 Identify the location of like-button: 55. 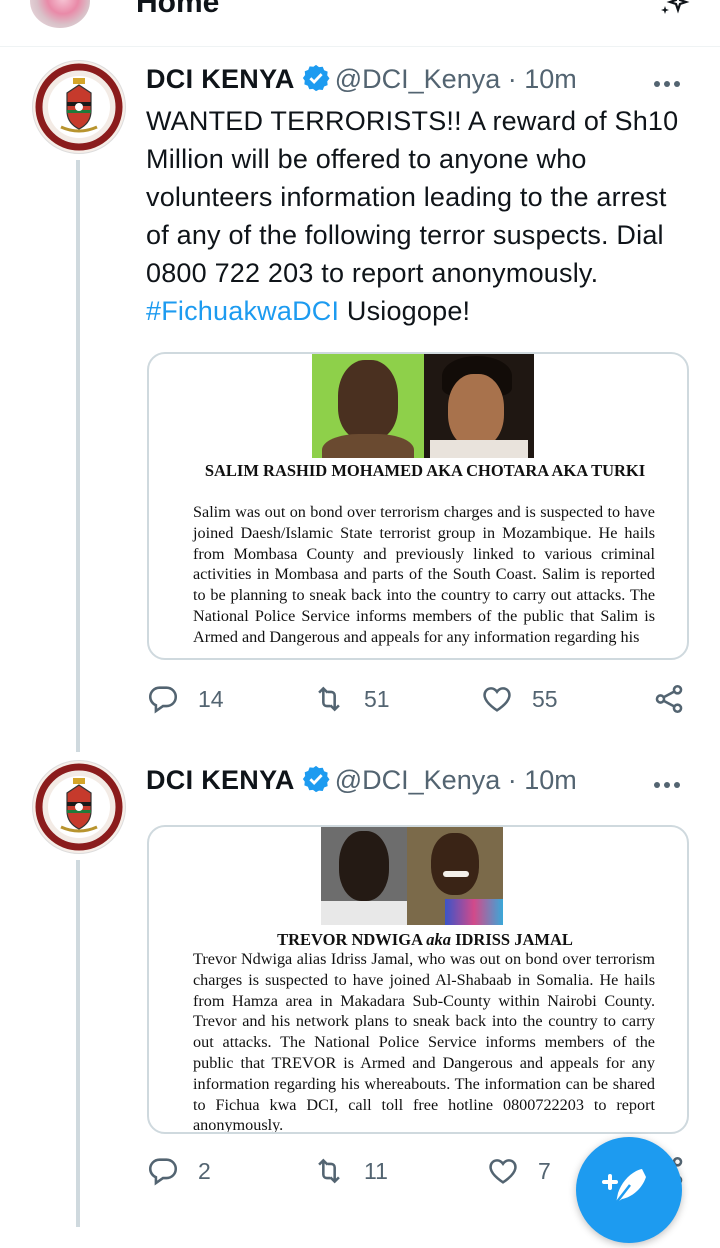
(519, 699).